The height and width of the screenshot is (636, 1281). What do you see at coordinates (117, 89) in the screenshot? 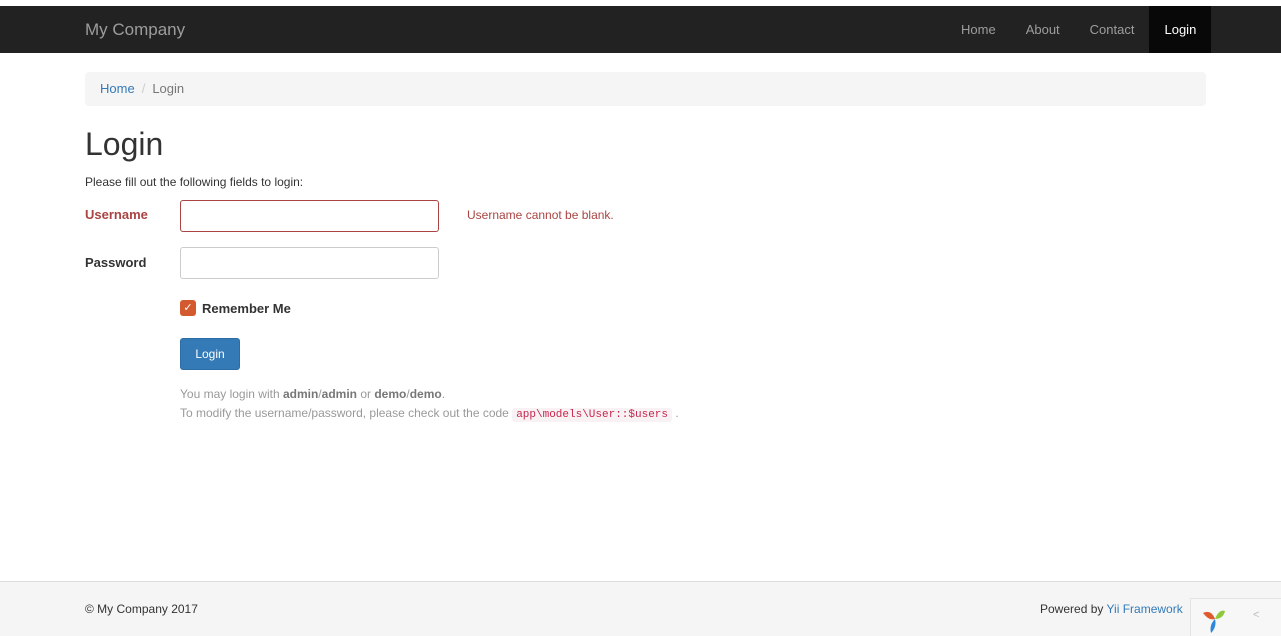
I see `breadcrumb-home-link: Home` at bounding box center [117, 89].